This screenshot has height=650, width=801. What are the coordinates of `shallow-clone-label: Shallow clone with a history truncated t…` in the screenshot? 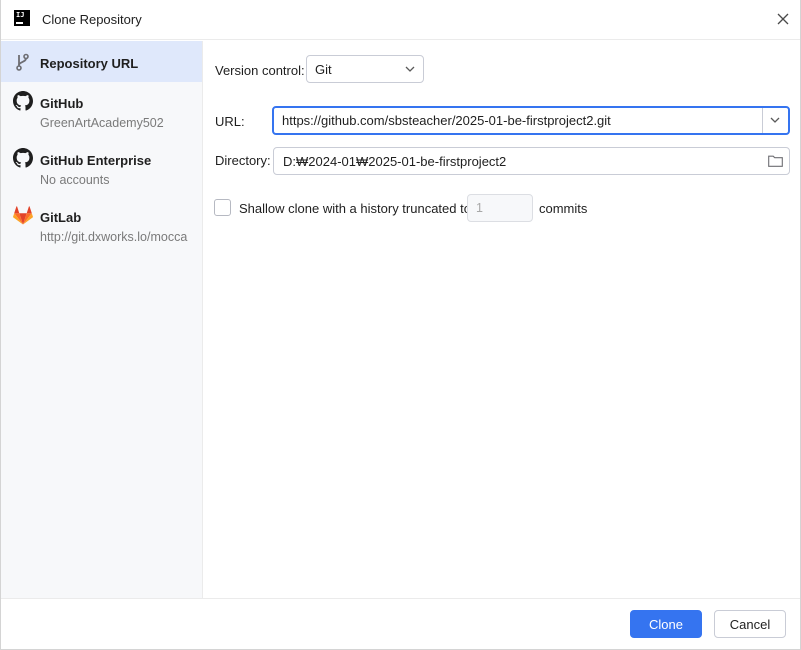 It's located at (355, 208).